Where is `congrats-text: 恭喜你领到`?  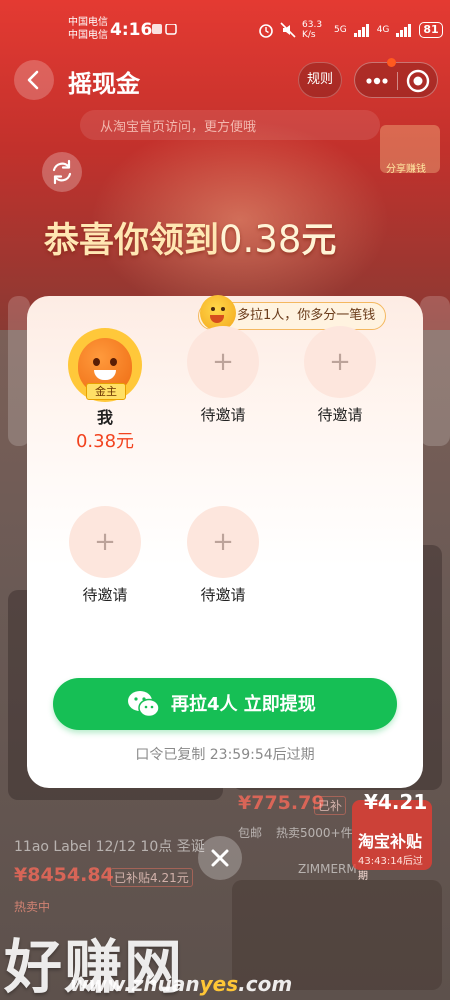
congrats-text: 恭喜你领到 is located at coordinates (132, 241).